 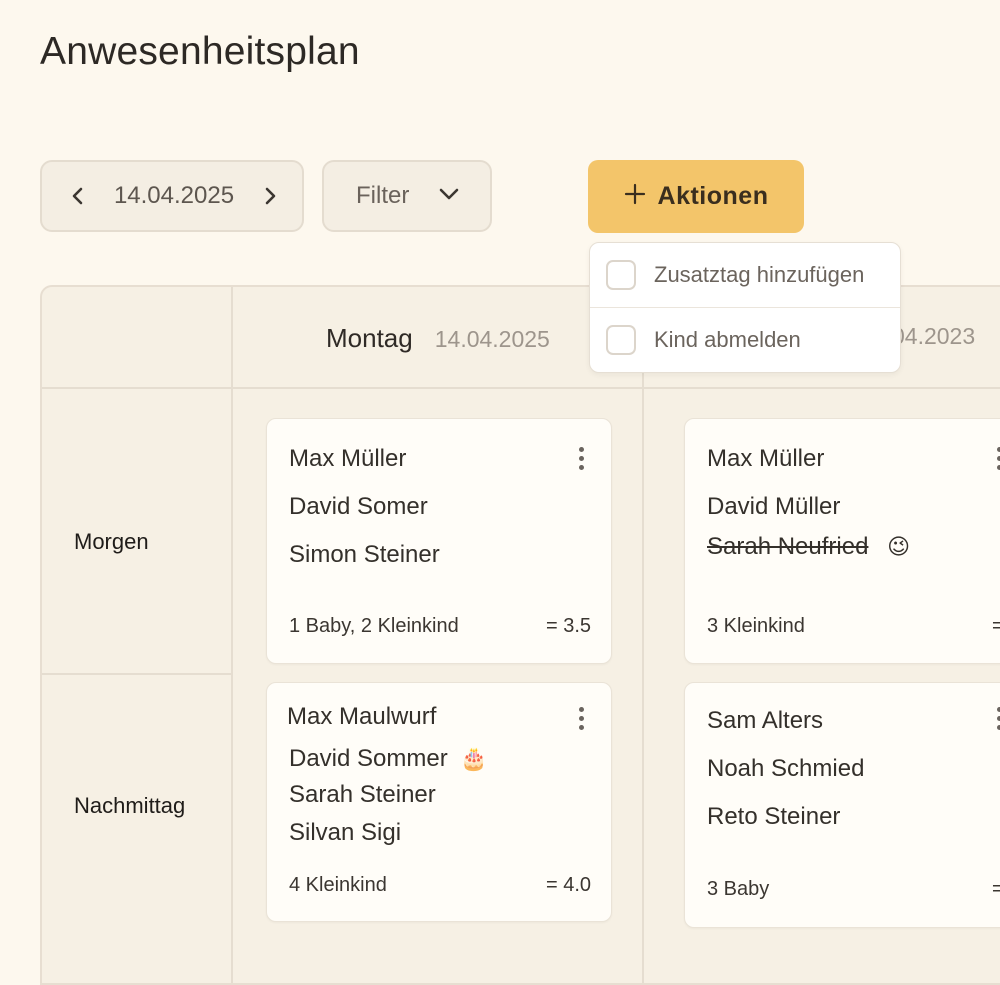 What do you see at coordinates (368, 758) in the screenshot?
I see `child-name: David Sommer` at bounding box center [368, 758].